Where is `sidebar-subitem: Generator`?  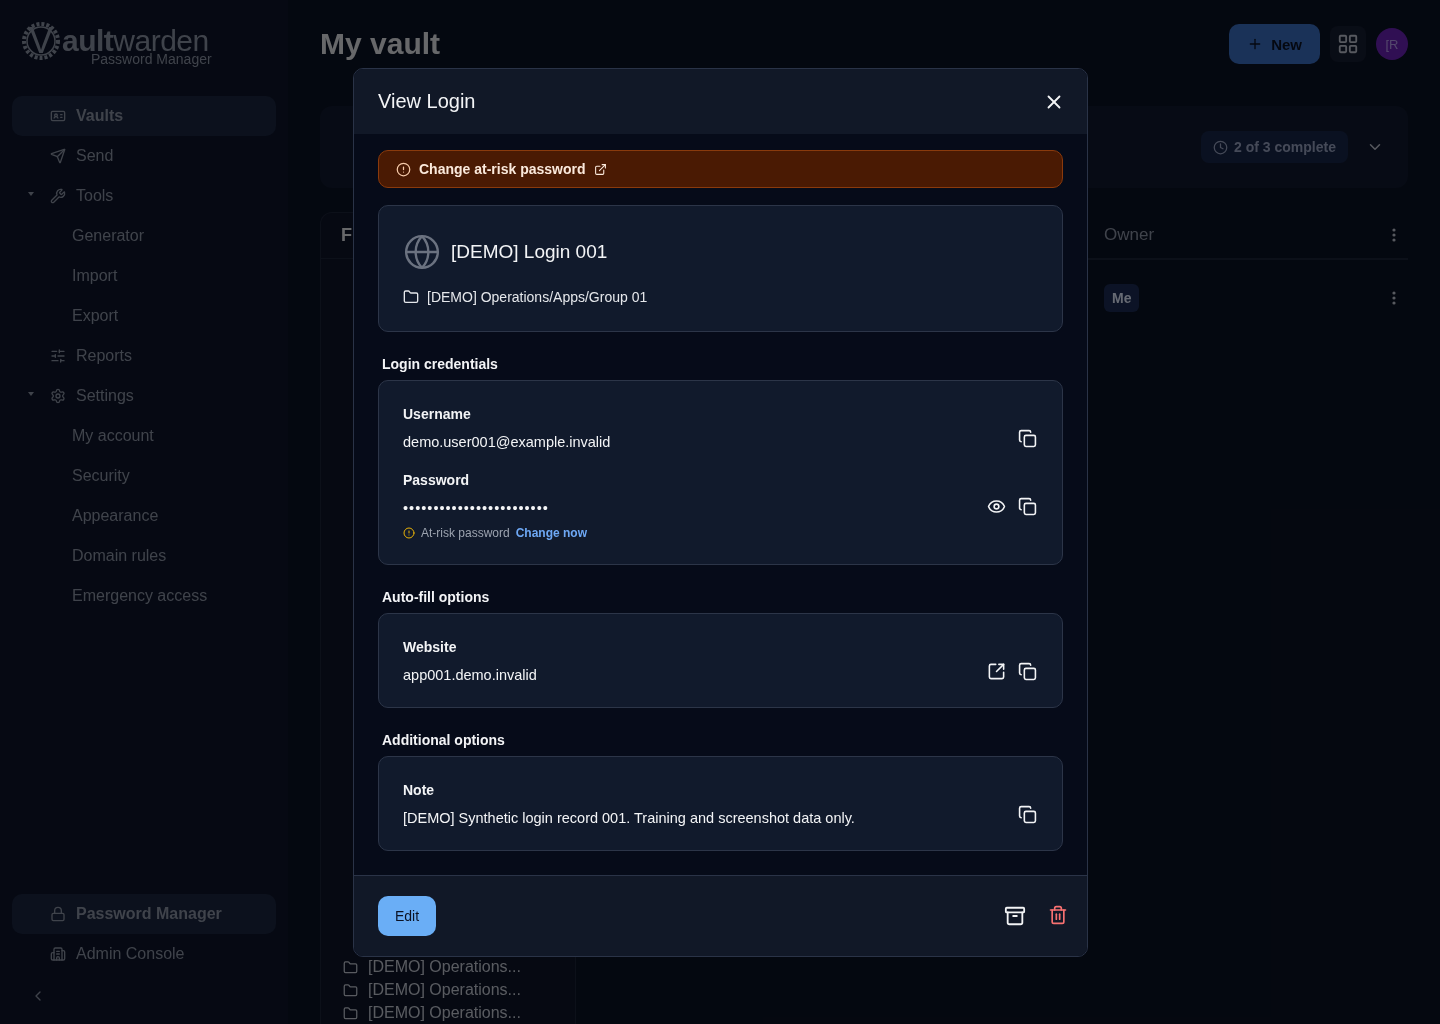
sidebar-subitem: Generator is located at coordinates (144, 236).